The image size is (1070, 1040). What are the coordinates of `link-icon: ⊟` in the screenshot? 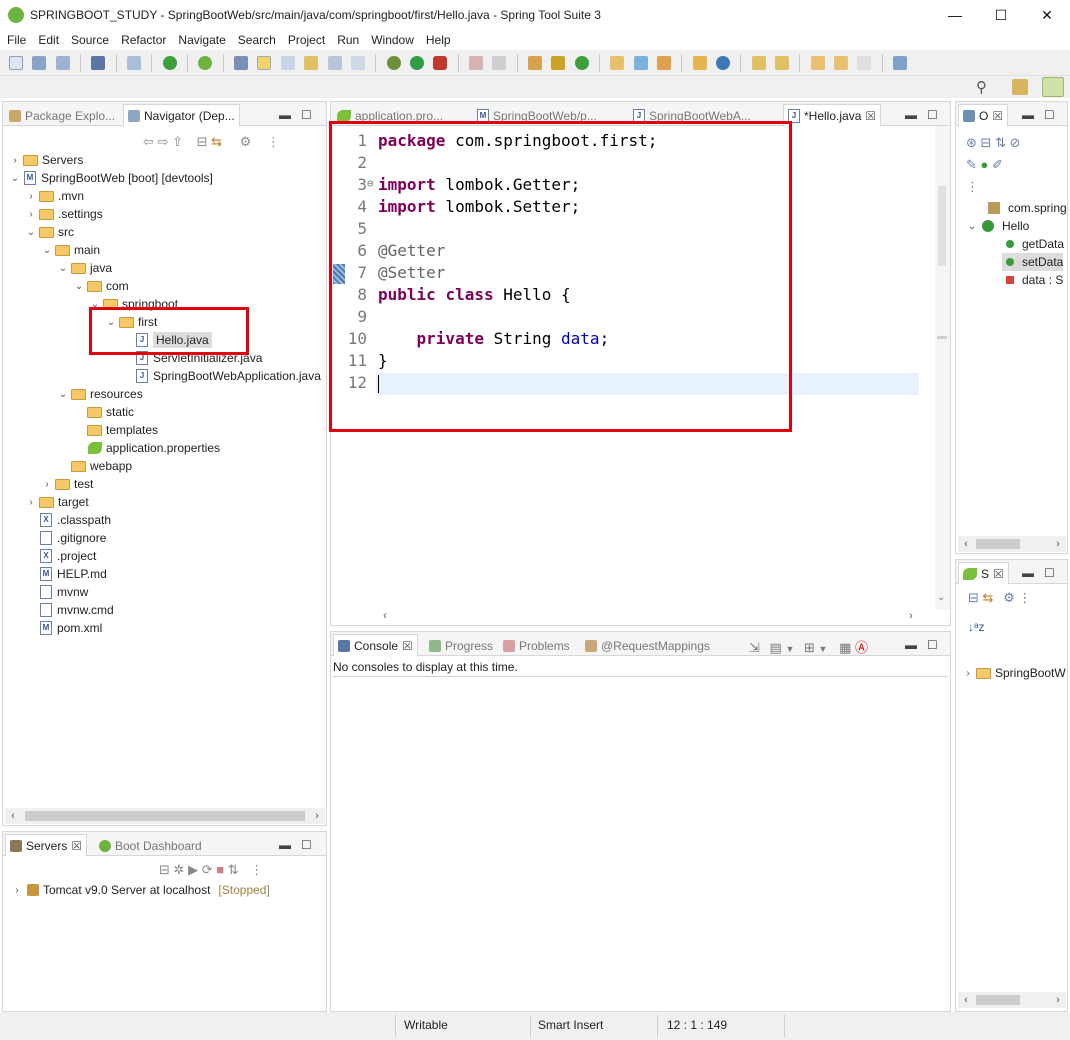 It's located at (986, 142).